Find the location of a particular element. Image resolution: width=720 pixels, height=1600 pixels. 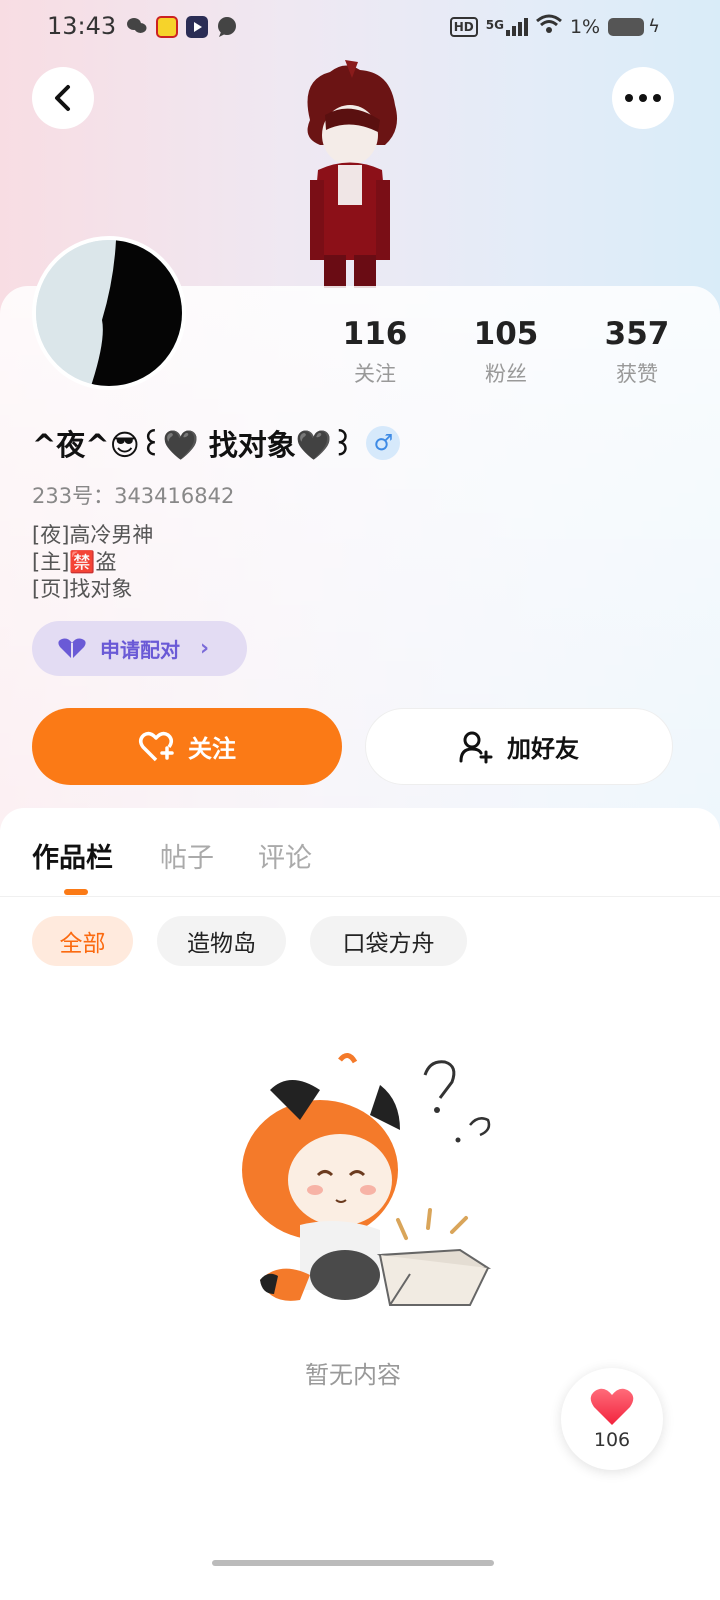

follow-label: 关注 is located at coordinates (212, 749).